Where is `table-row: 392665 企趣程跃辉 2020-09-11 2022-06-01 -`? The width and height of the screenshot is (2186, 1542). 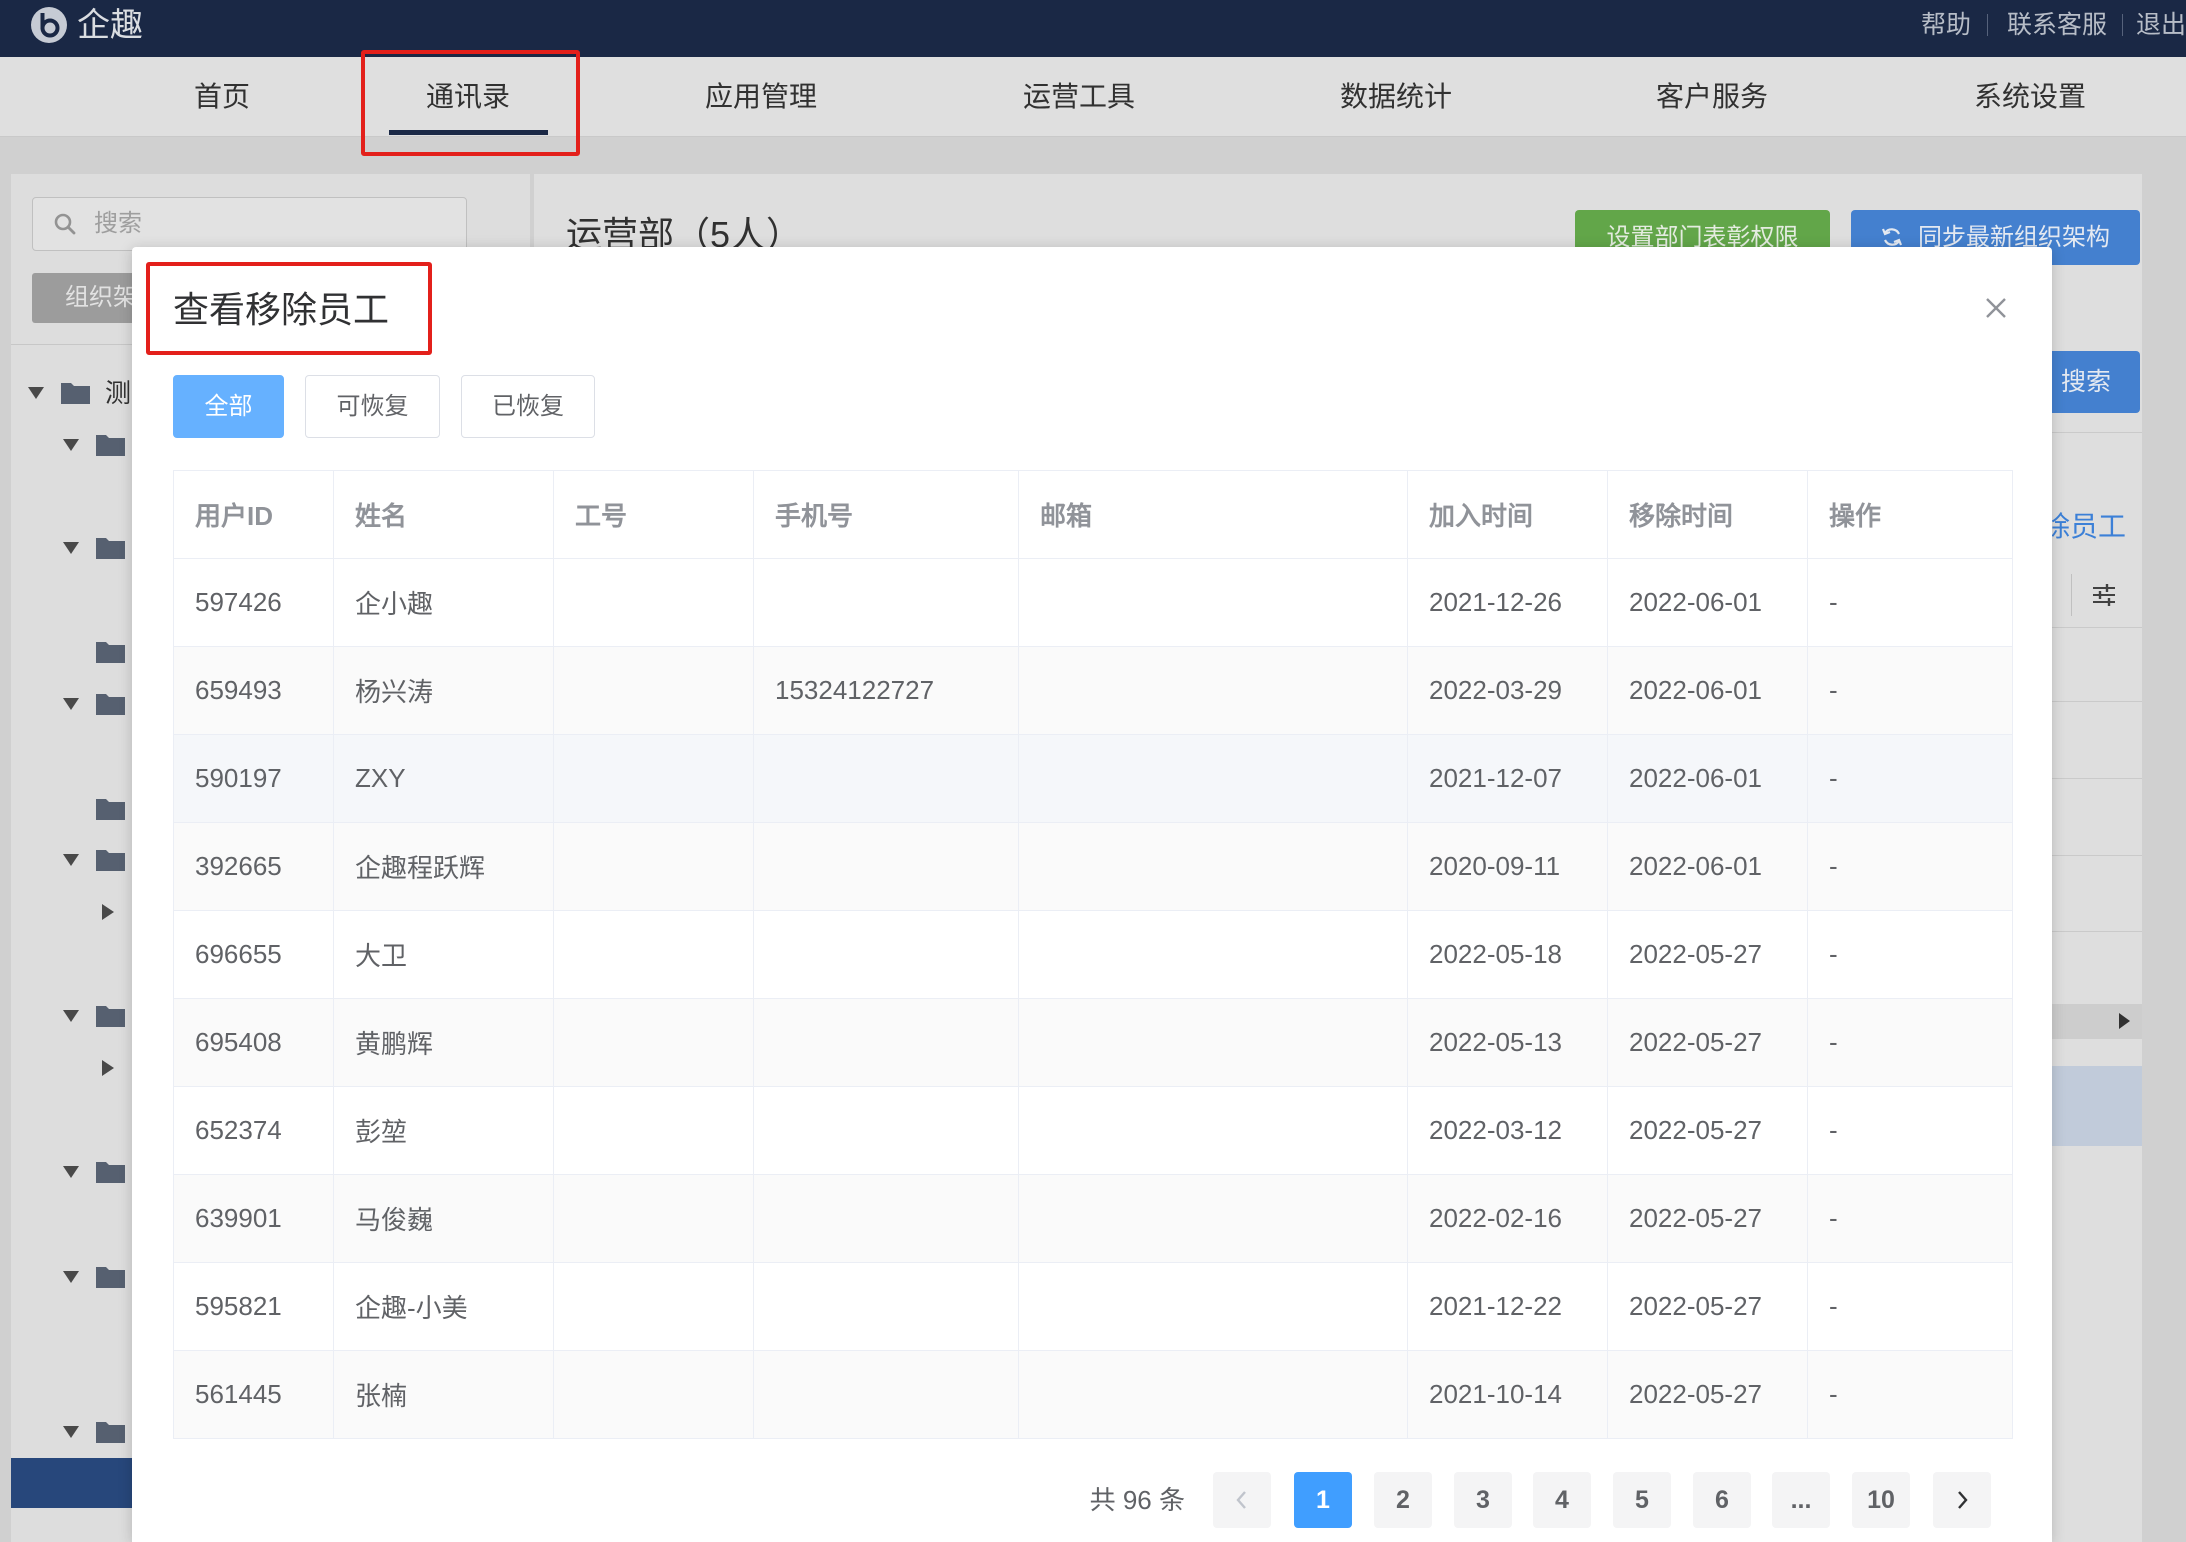 table-row: 392665 企趣程跃辉 2020-09-11 2022-06-01 - is located at coordinates (1093, 866).